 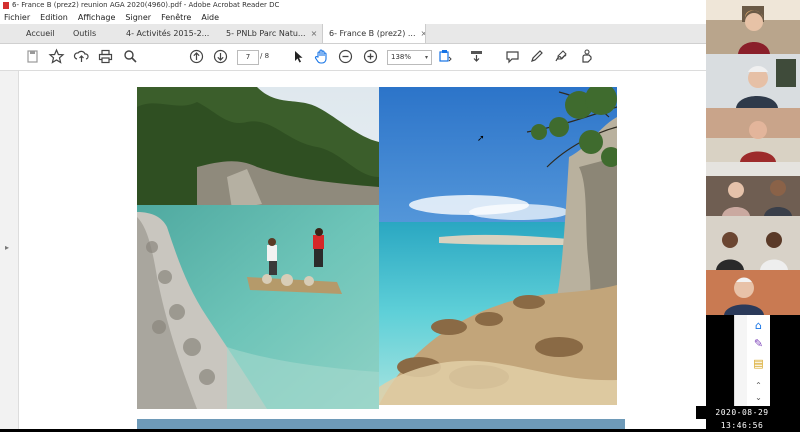 What do you see at coordinates (758, 397) in the screenshot?
I see `chevron-down-icon: ⌄` at bounding box center [758, 397].